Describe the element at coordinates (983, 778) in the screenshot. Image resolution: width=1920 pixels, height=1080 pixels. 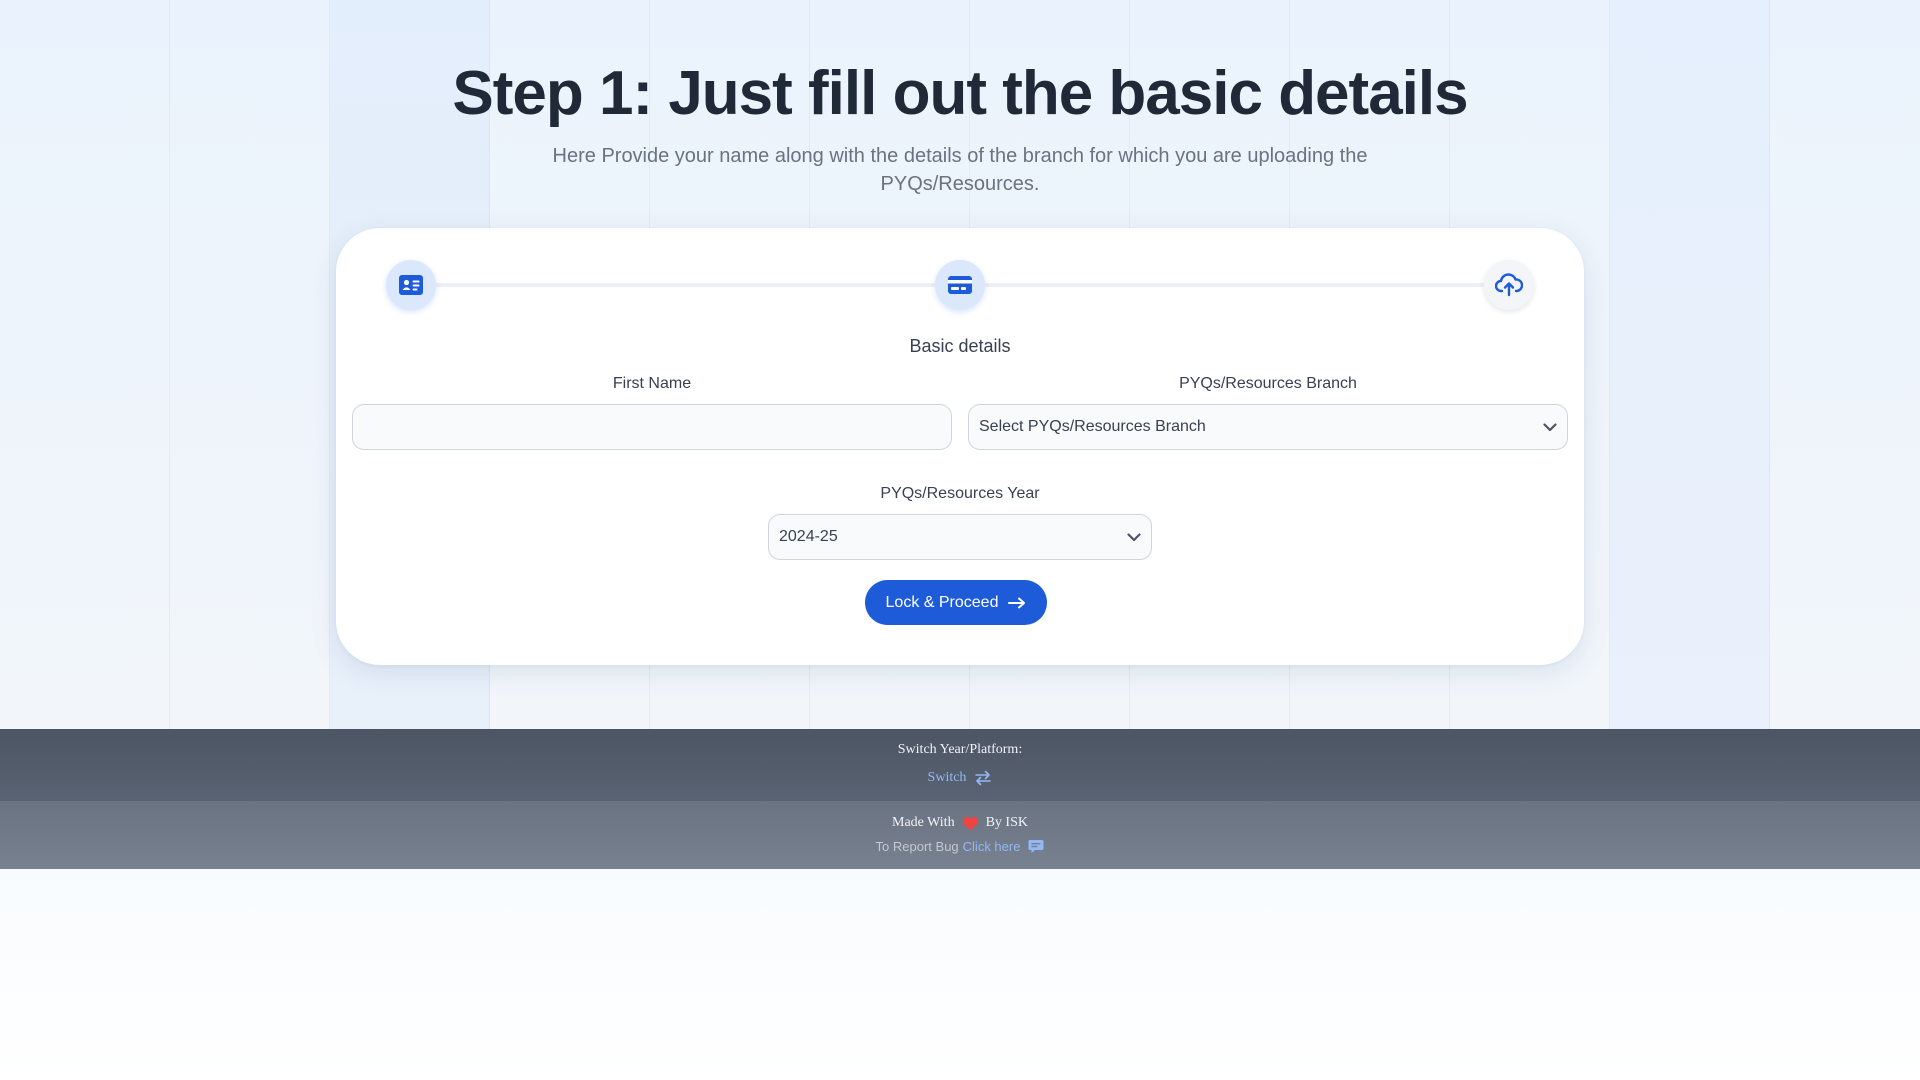
I see `switch-arrows-icon` at that location.